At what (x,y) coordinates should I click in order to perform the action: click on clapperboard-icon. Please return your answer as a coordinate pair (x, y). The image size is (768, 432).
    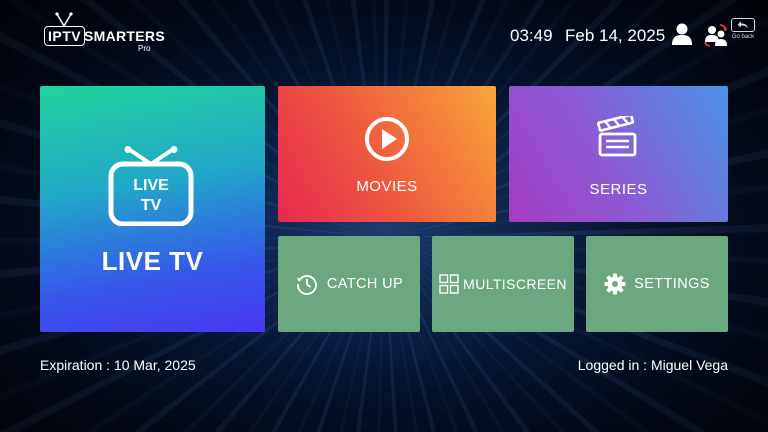
    Looking at the image, I should click on (617, 136).